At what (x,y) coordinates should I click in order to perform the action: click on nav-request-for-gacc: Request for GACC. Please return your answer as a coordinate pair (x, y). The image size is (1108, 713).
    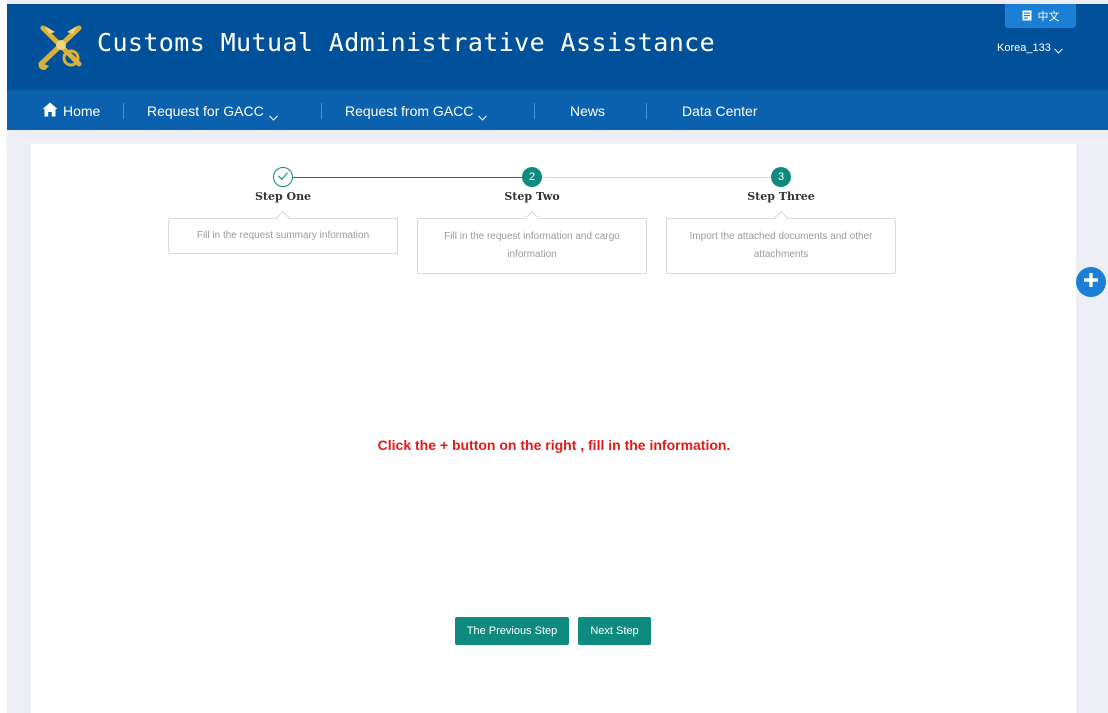
    Looking at the image, I should click on (212, 111).